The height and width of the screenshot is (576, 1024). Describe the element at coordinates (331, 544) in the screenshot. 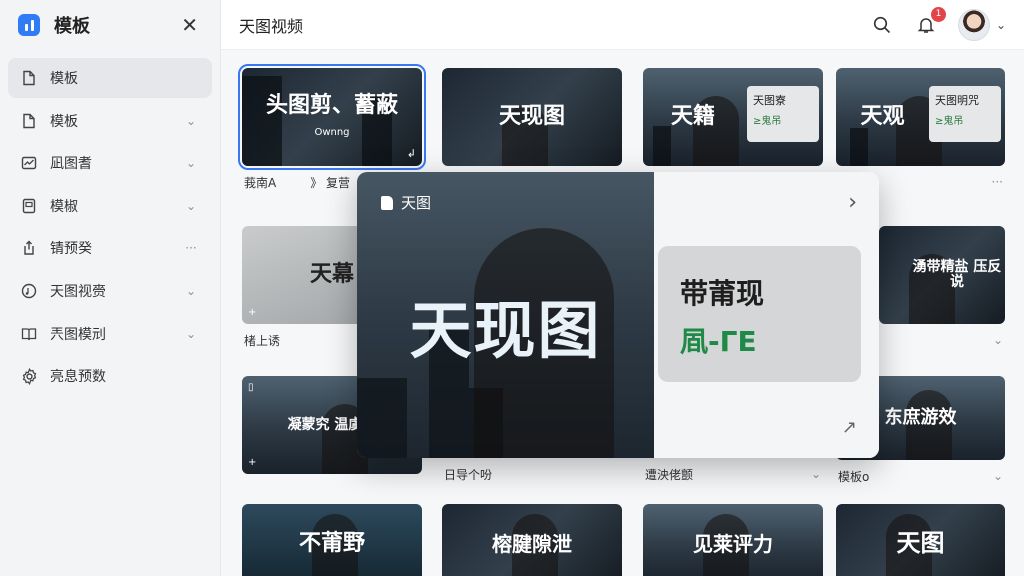

I see `thumbnail-title: 不莆野` at that location.